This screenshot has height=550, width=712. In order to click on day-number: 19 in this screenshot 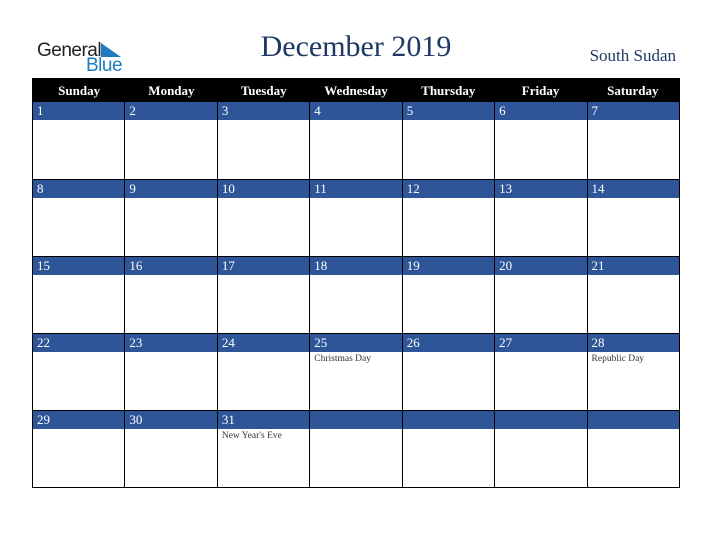, I will do `click(448, 266)`.